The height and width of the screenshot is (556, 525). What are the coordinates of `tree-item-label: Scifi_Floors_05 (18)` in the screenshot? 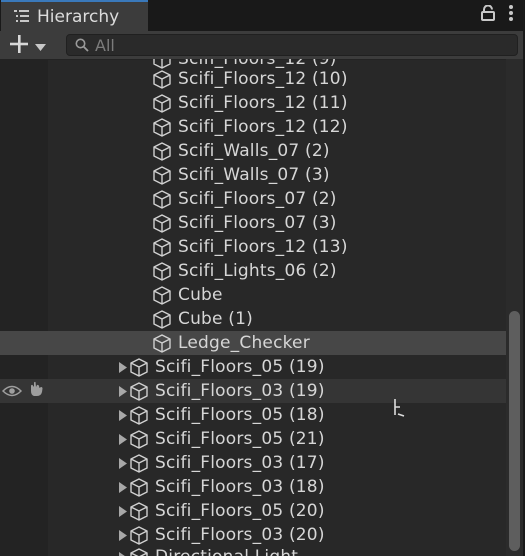 It's located at (240, 415).